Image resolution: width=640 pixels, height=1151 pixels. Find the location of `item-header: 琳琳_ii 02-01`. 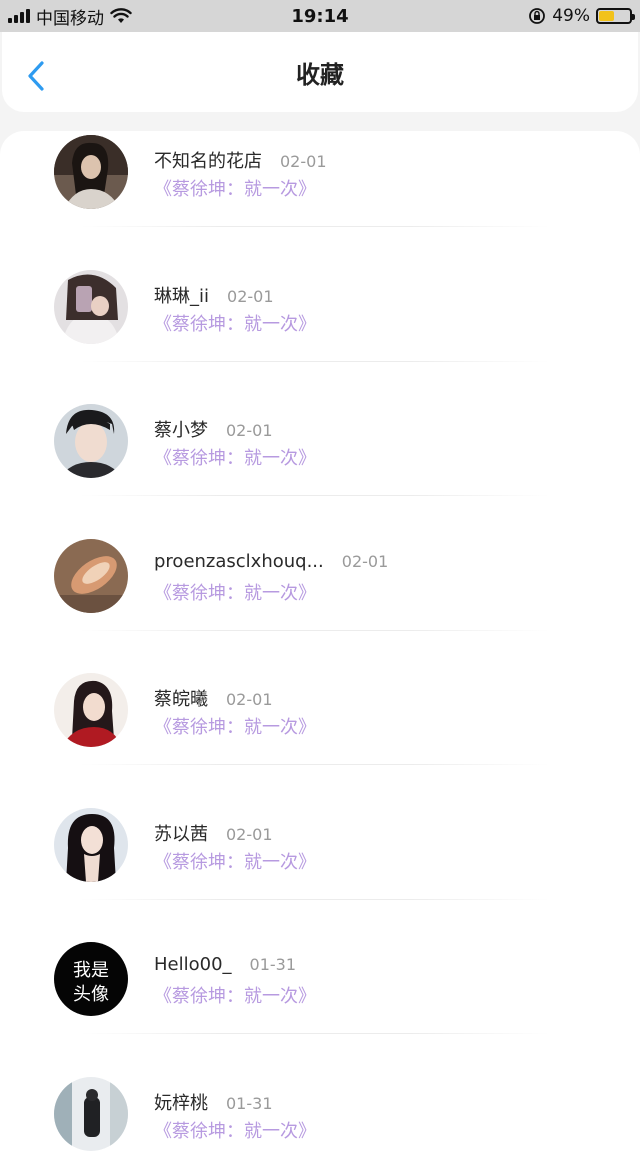

item-header: 琳琳_ii 02-01 is located at coordinates (214, 295).